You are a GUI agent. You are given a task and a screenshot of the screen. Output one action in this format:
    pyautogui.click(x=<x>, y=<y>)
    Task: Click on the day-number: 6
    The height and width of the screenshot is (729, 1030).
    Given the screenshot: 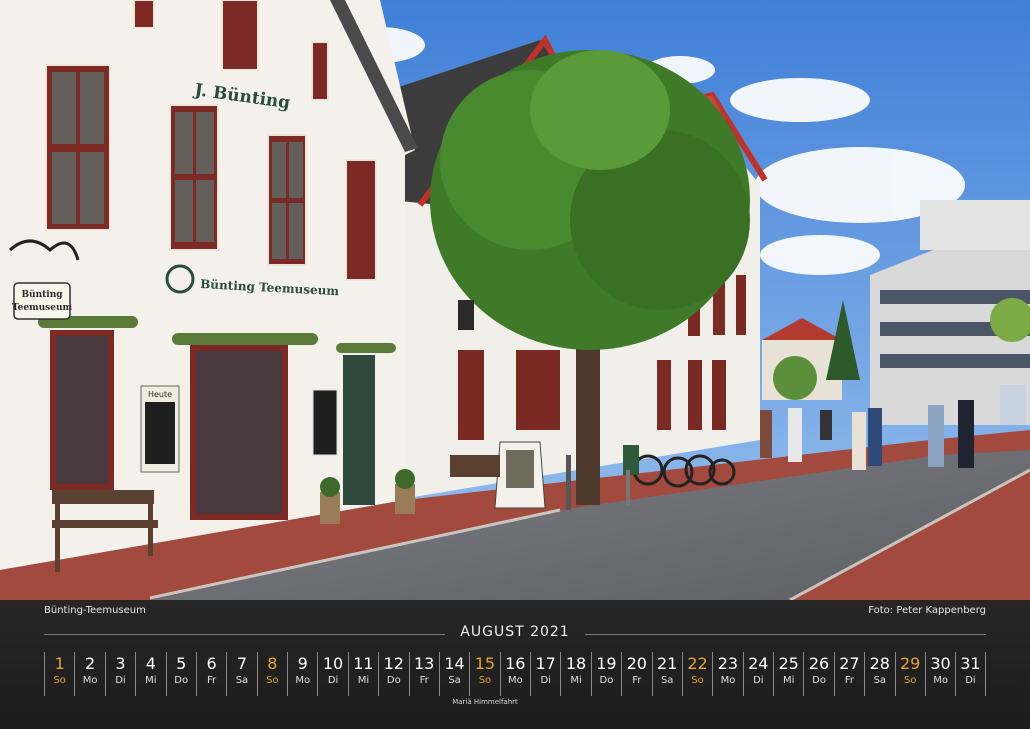 What is the action you would take?
    pyautogui.click(x=211, y=663)
    